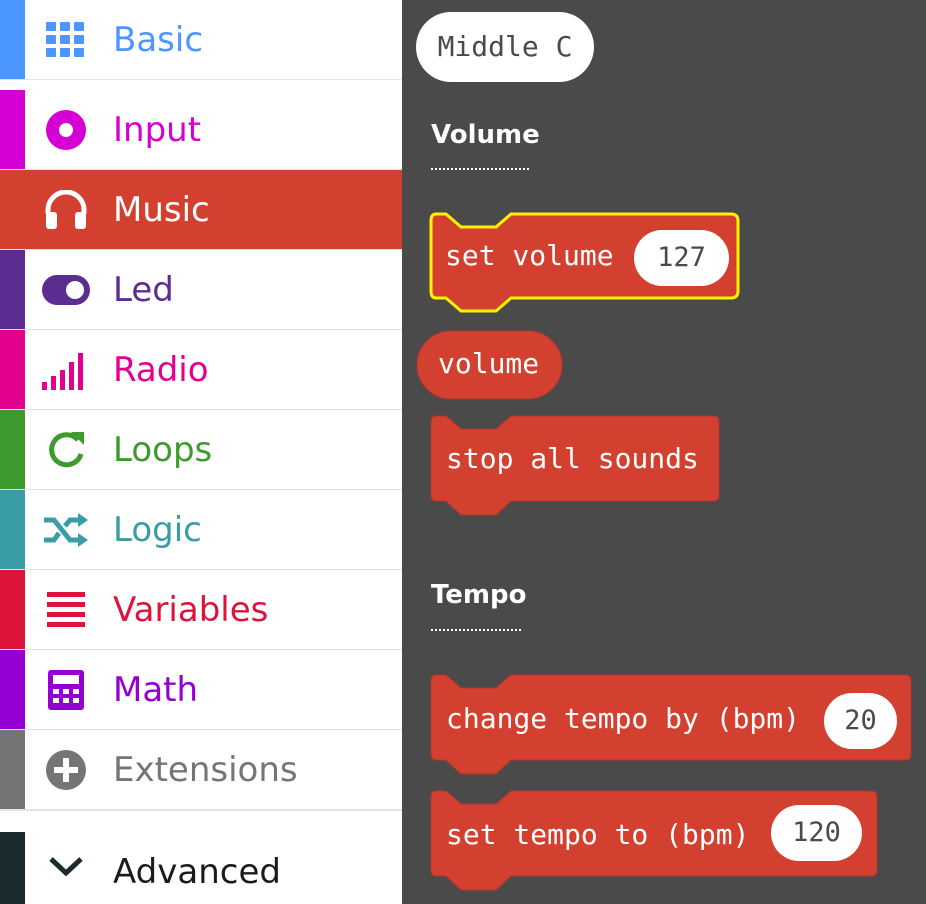  What do you see at coordinates (143, 290) in the screenshot?
I see `category-label: Led` at bounding box center [143, 290].